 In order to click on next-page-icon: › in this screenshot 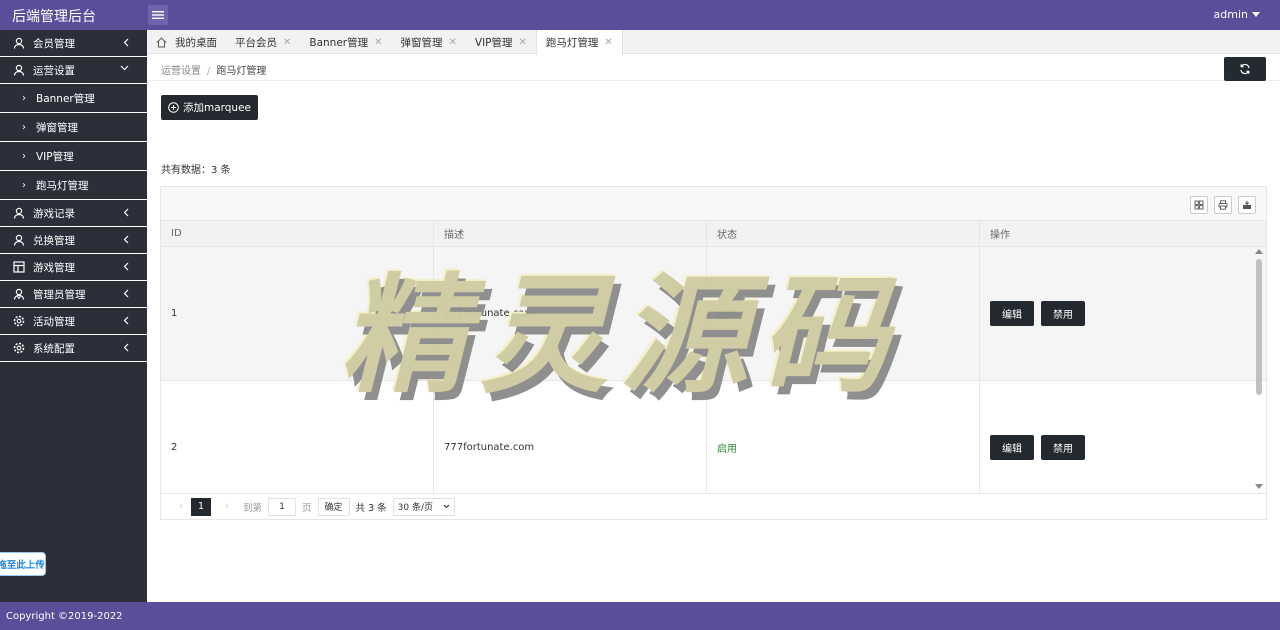, I will do `click(227, 506)`.